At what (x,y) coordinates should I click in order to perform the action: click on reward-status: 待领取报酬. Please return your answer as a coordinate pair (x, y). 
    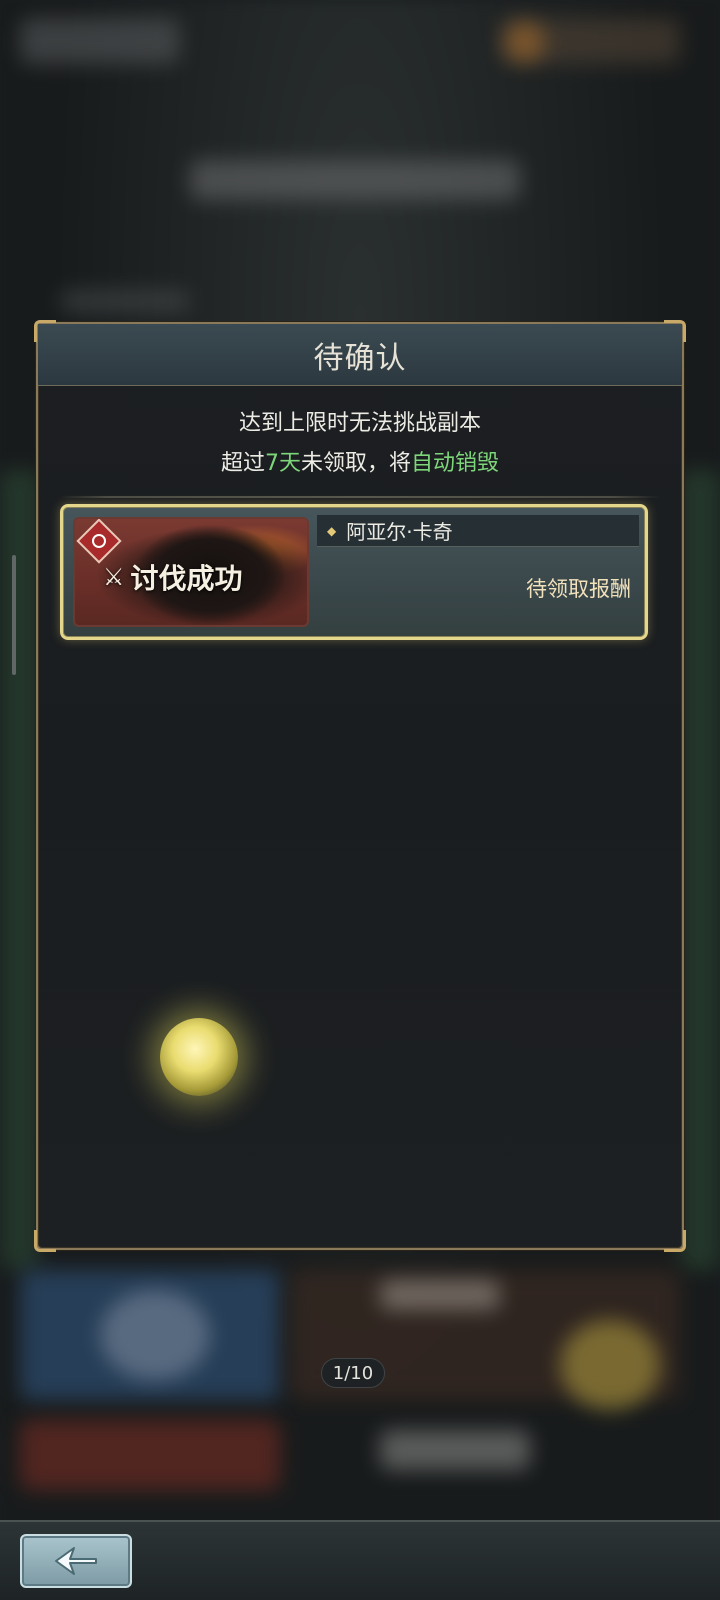
    Looking at the image, I should click on (578, 589).